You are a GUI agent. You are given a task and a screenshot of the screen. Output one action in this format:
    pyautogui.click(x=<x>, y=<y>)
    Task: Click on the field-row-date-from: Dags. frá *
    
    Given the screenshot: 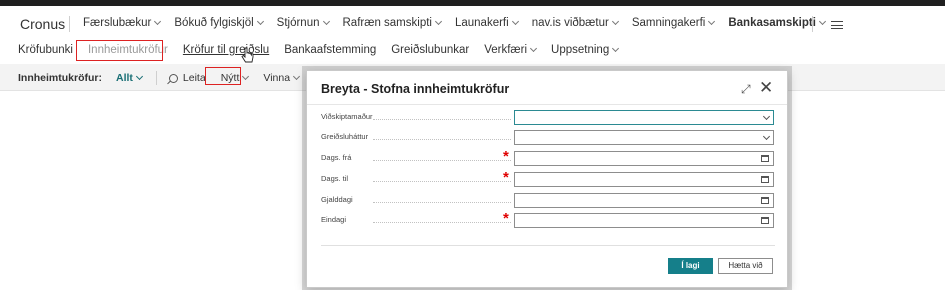 What is the action you would take?
    pyautogui.click(x=548, y=157)
    